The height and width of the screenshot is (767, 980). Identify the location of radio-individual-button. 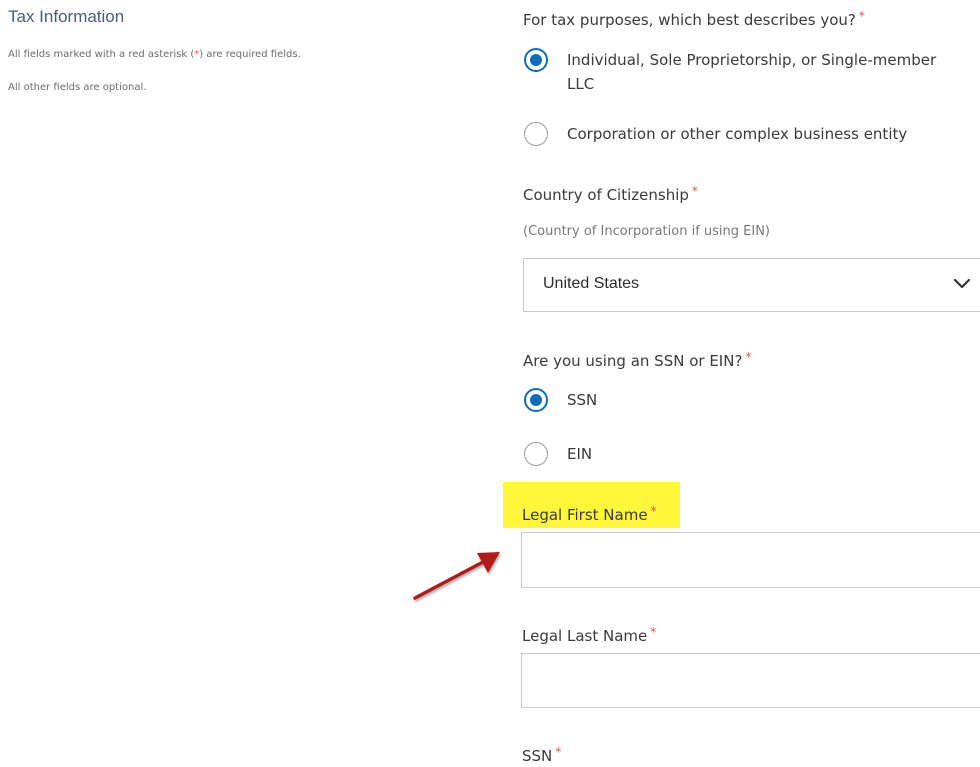
(536, 60).